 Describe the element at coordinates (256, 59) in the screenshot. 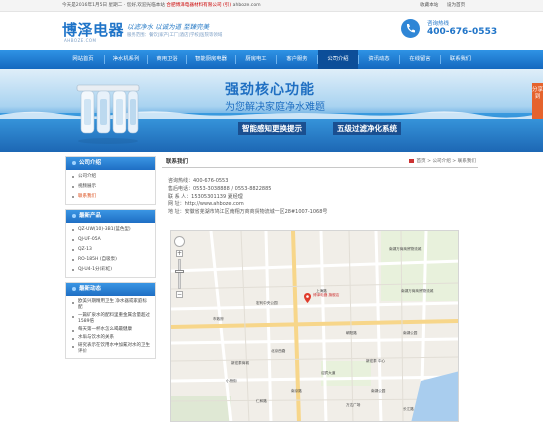

I see `nav-item-kitchen-electric: 厨房电工` at that location.